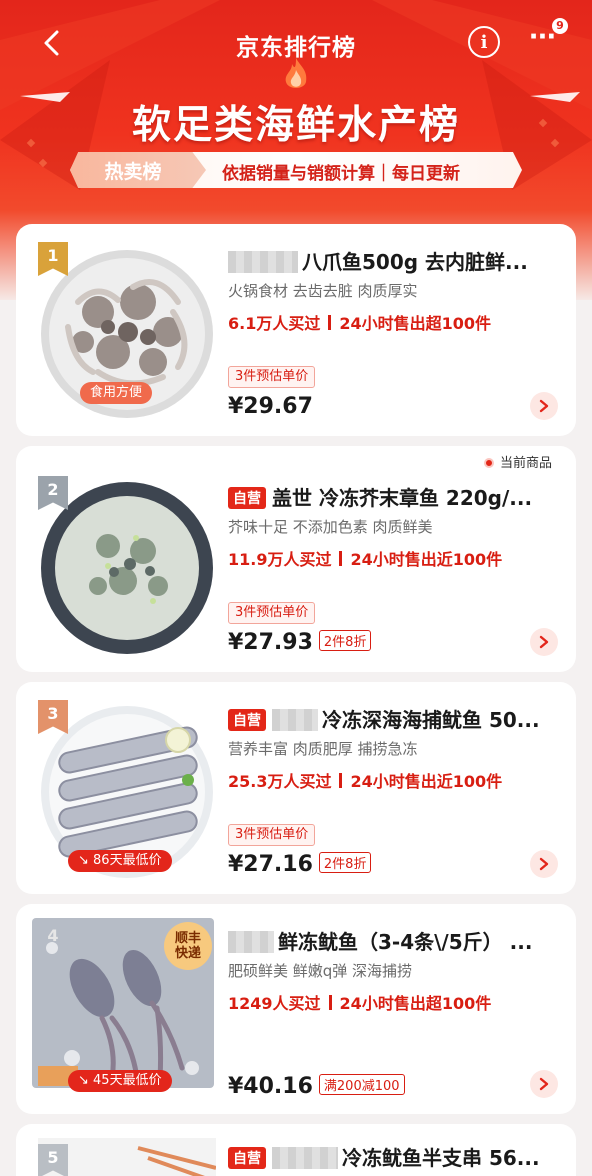 This screenshot has height=1176, width=592. What do you see at coordinates (280, 559) in the screenshot?
I see `buyers-count: 11.9万人买过` at bounding box center [280, 559].